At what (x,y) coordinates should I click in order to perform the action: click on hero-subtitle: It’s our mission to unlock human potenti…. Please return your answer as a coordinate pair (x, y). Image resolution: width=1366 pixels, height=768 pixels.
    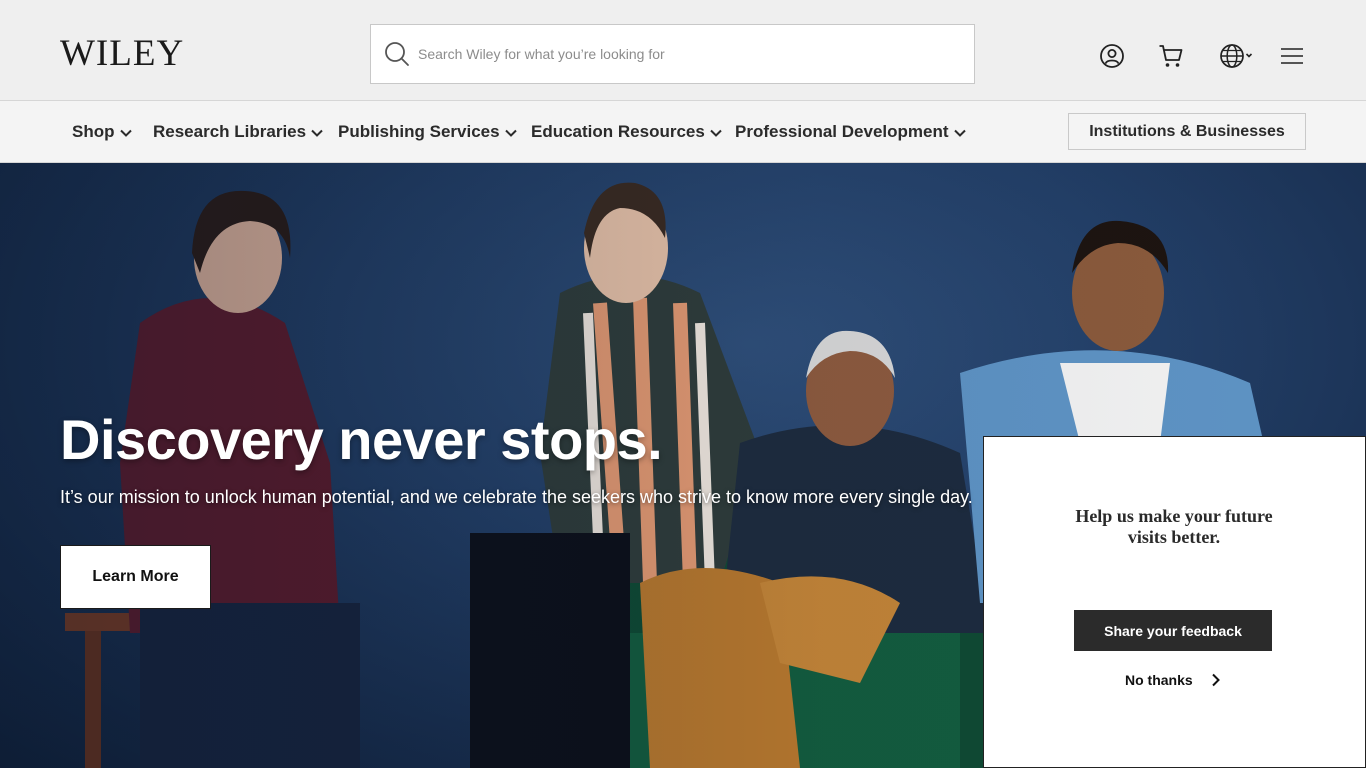
    Looking at the image, I should click on (516, 497).